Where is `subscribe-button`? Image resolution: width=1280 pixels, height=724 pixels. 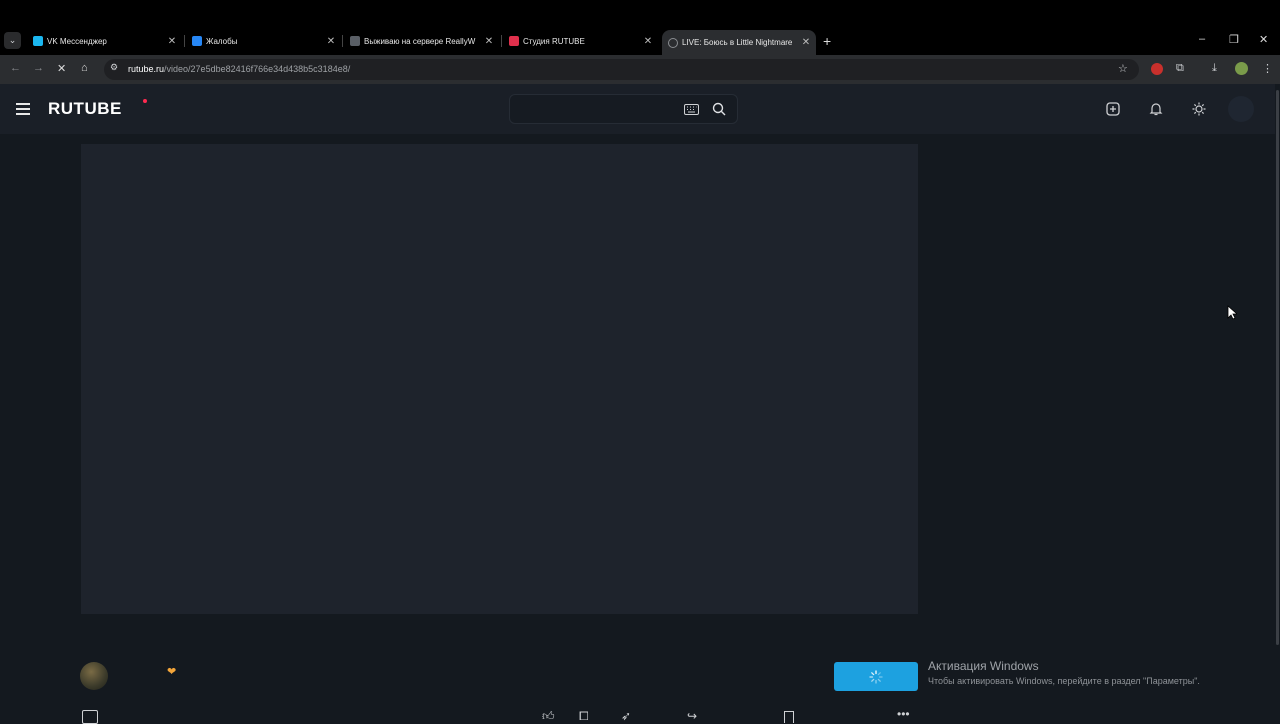
subscribe-button is located at coordinates (876, 676).